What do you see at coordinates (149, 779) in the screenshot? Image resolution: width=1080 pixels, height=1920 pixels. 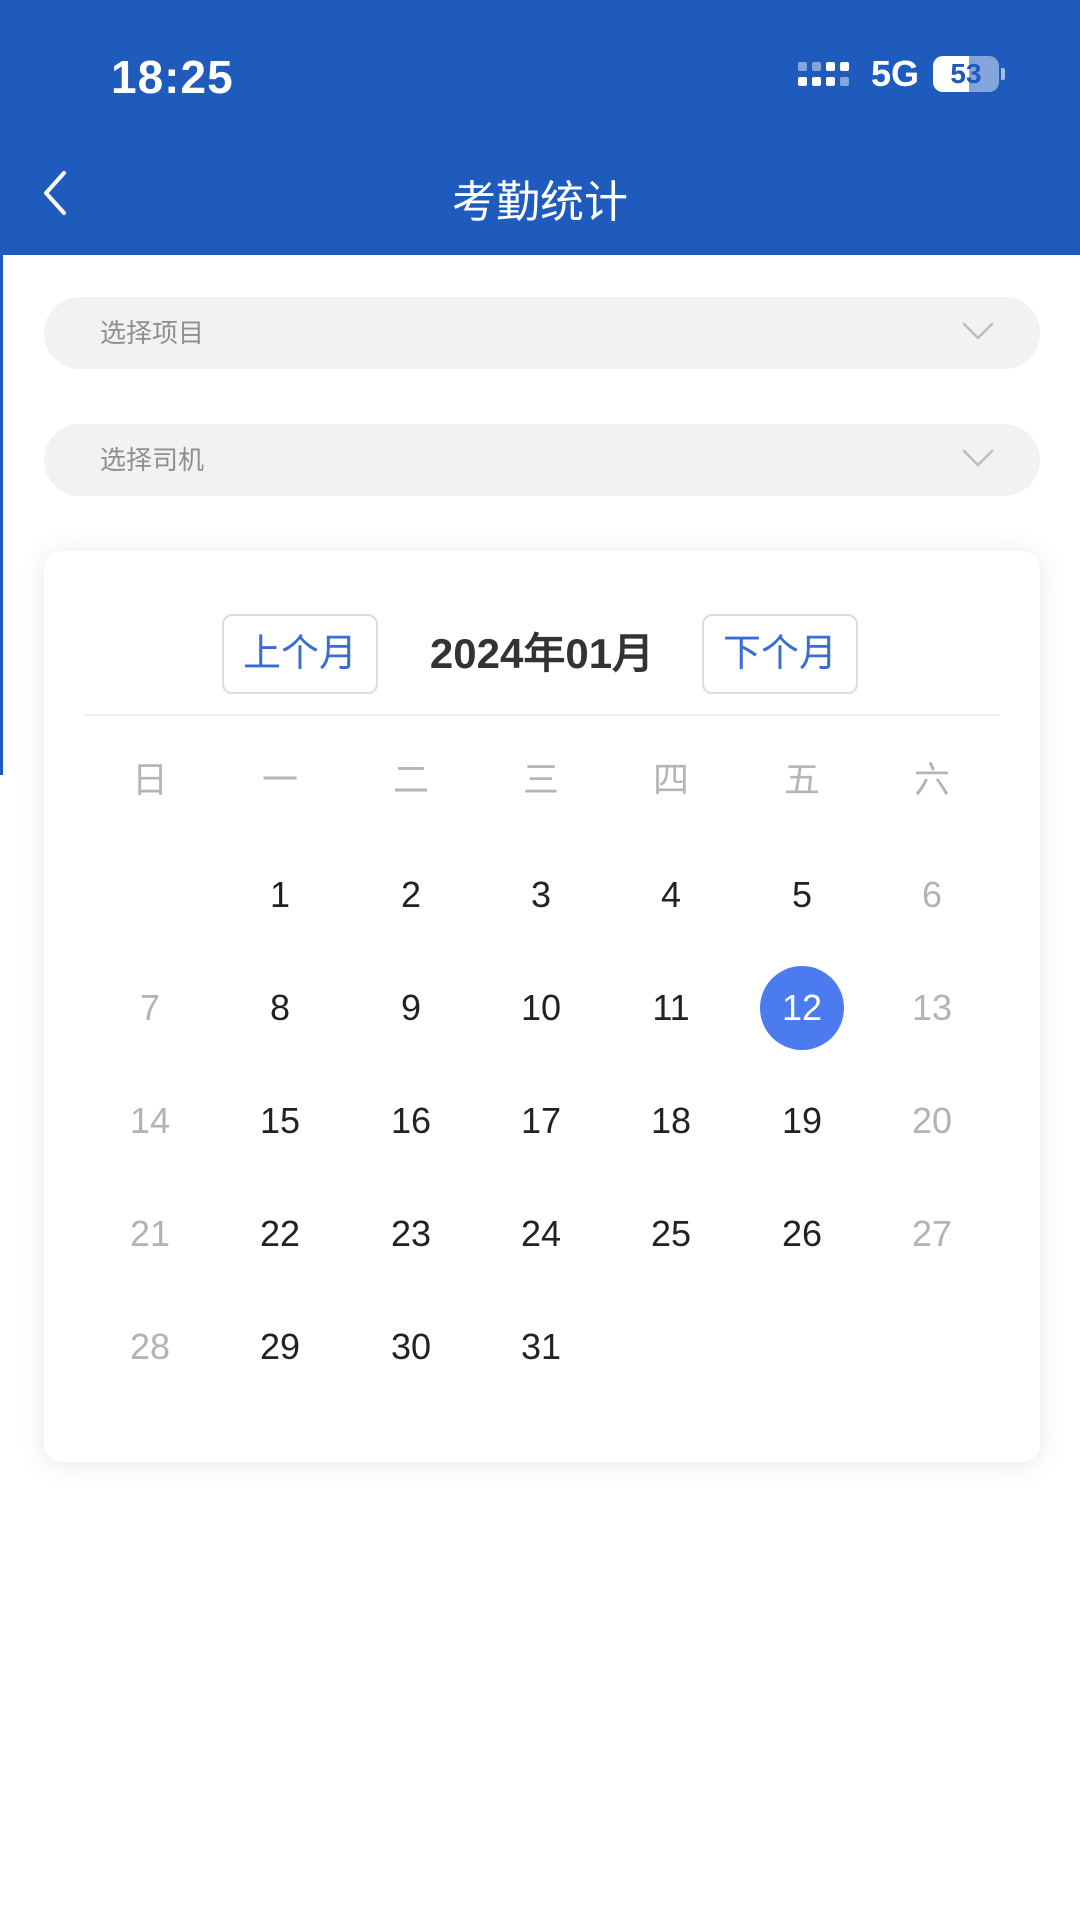 I see `weekday-label: 日` at bounding box center [149, 779].